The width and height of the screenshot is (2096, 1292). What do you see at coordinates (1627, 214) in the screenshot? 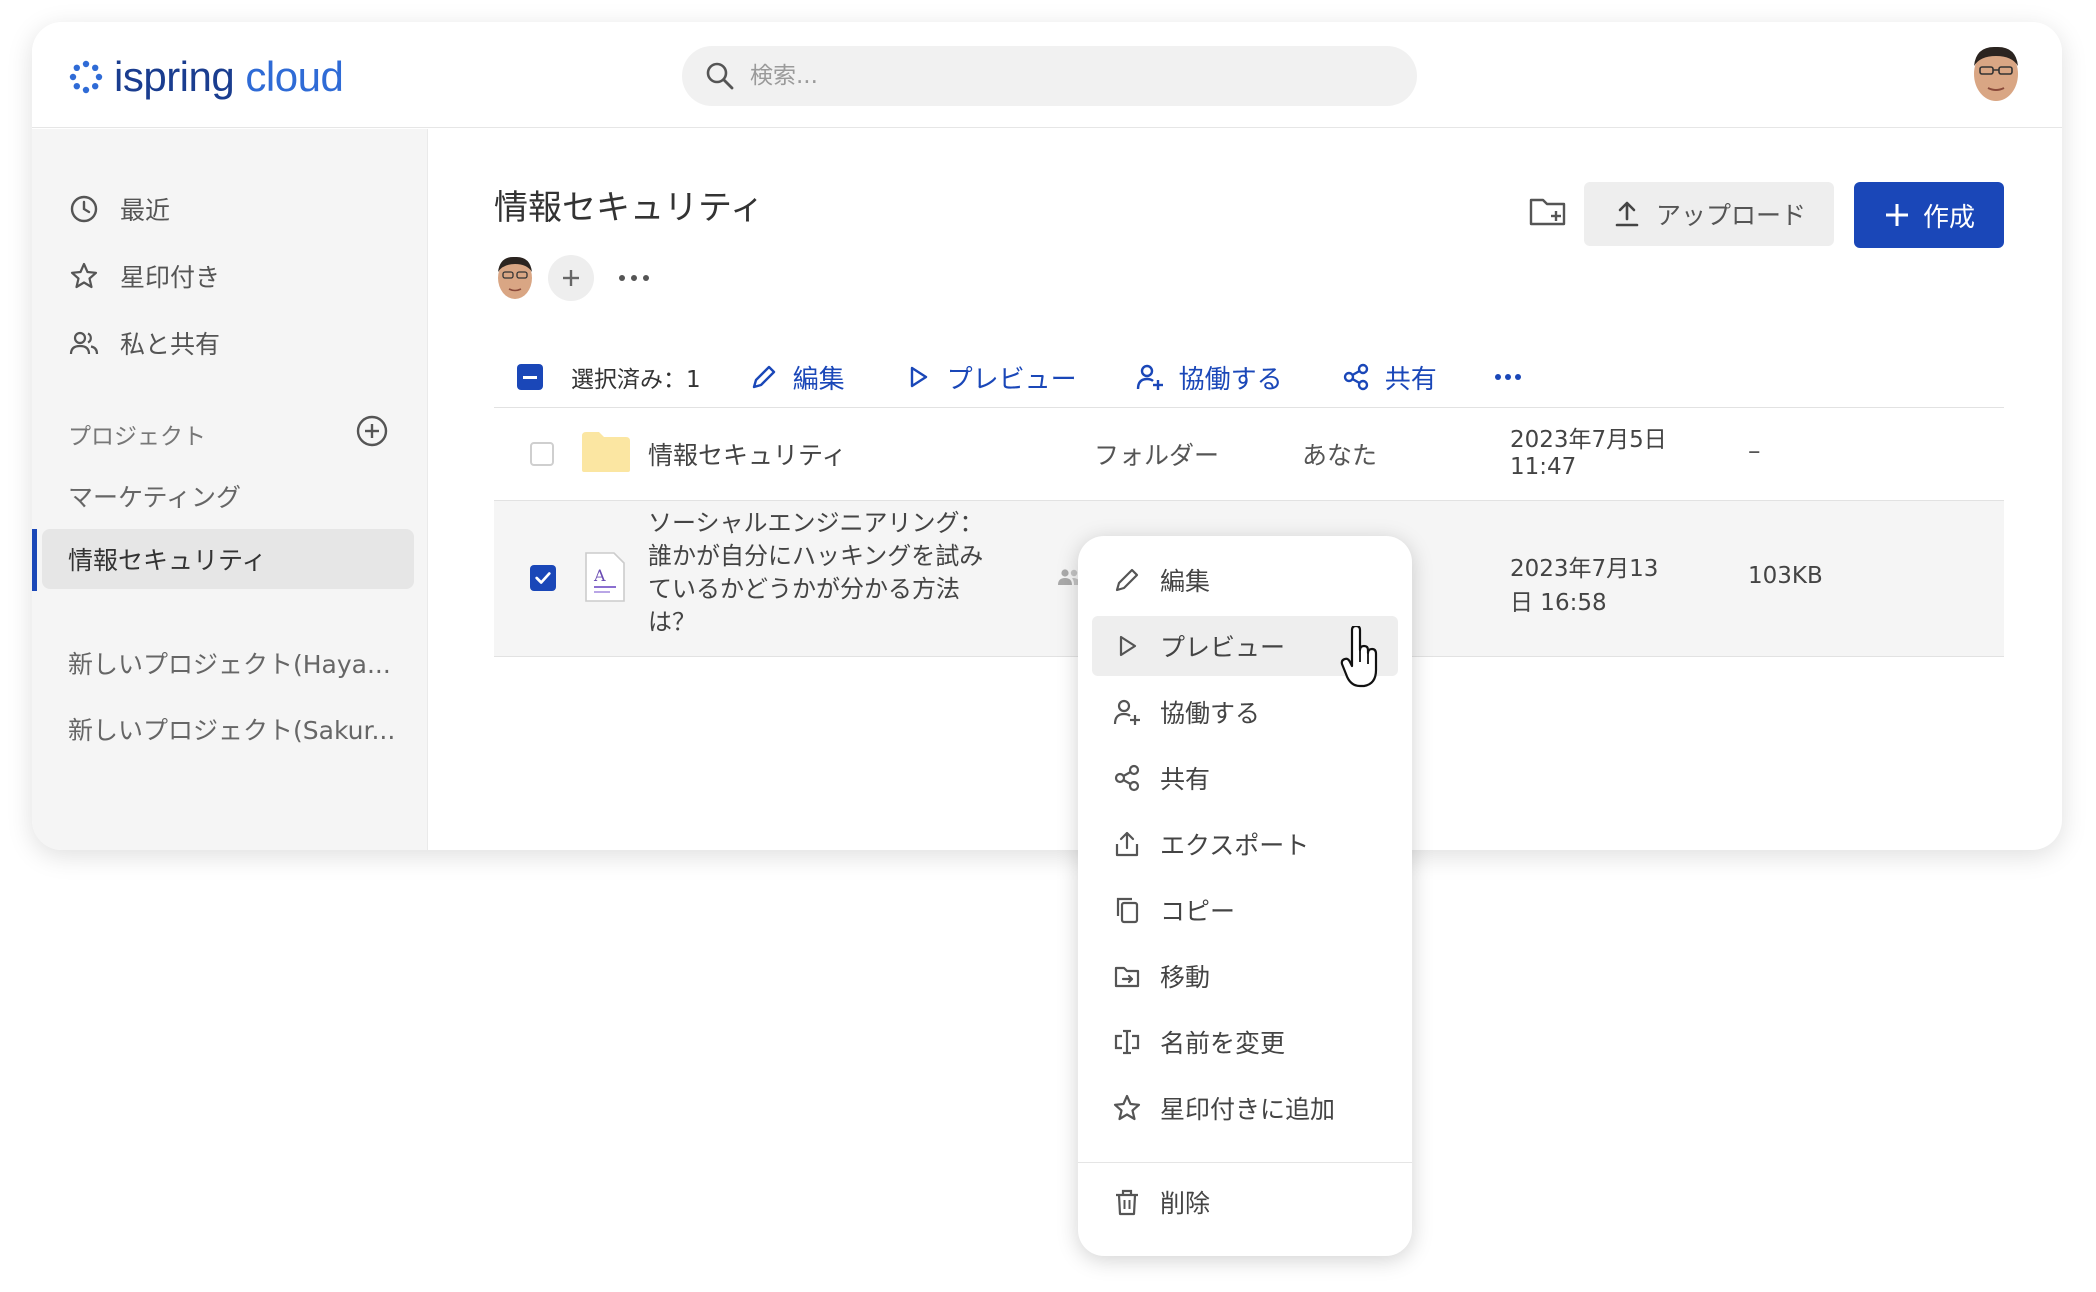
I see `upload-icon` at bounding box center [1627, 214].